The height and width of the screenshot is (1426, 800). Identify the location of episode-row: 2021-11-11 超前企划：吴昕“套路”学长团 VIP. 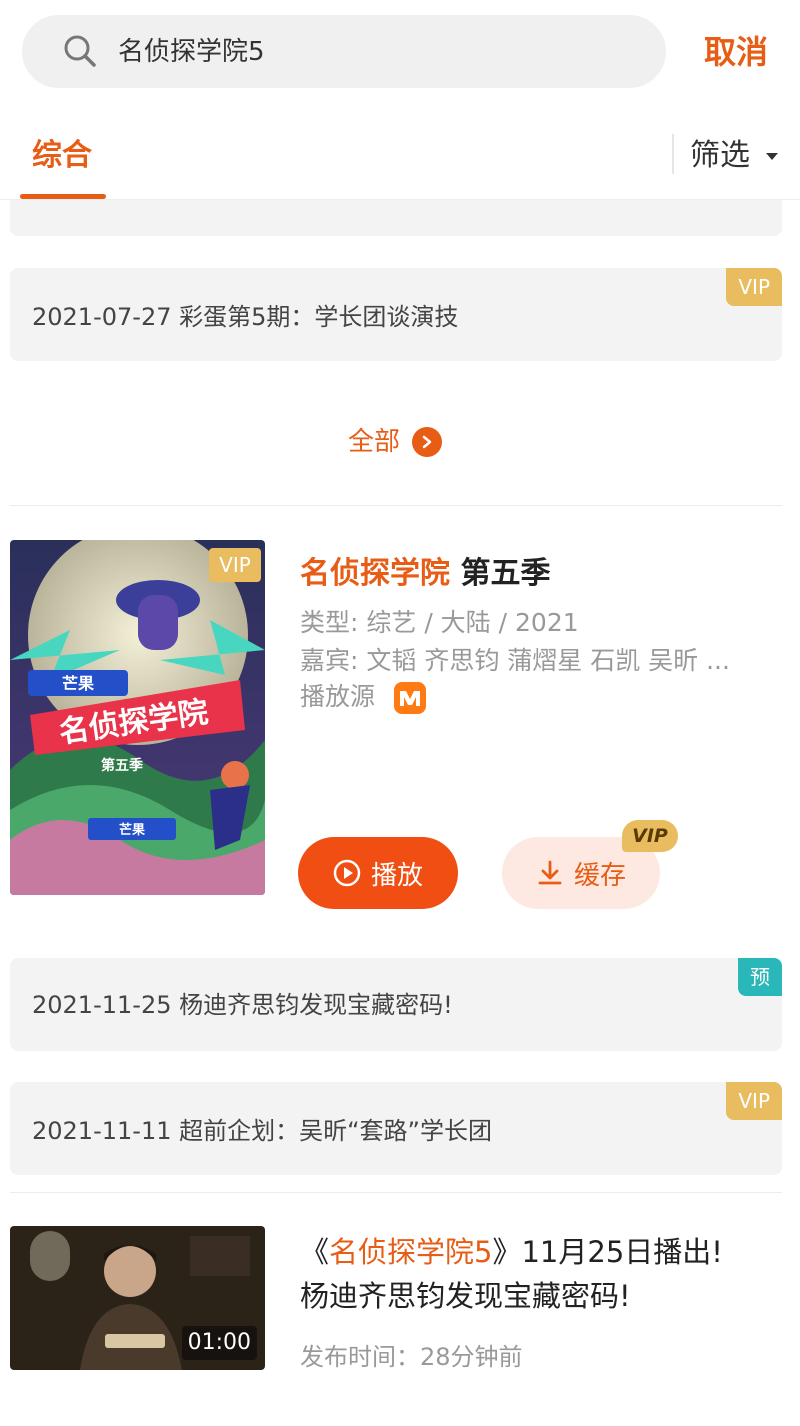
(396, 1128).